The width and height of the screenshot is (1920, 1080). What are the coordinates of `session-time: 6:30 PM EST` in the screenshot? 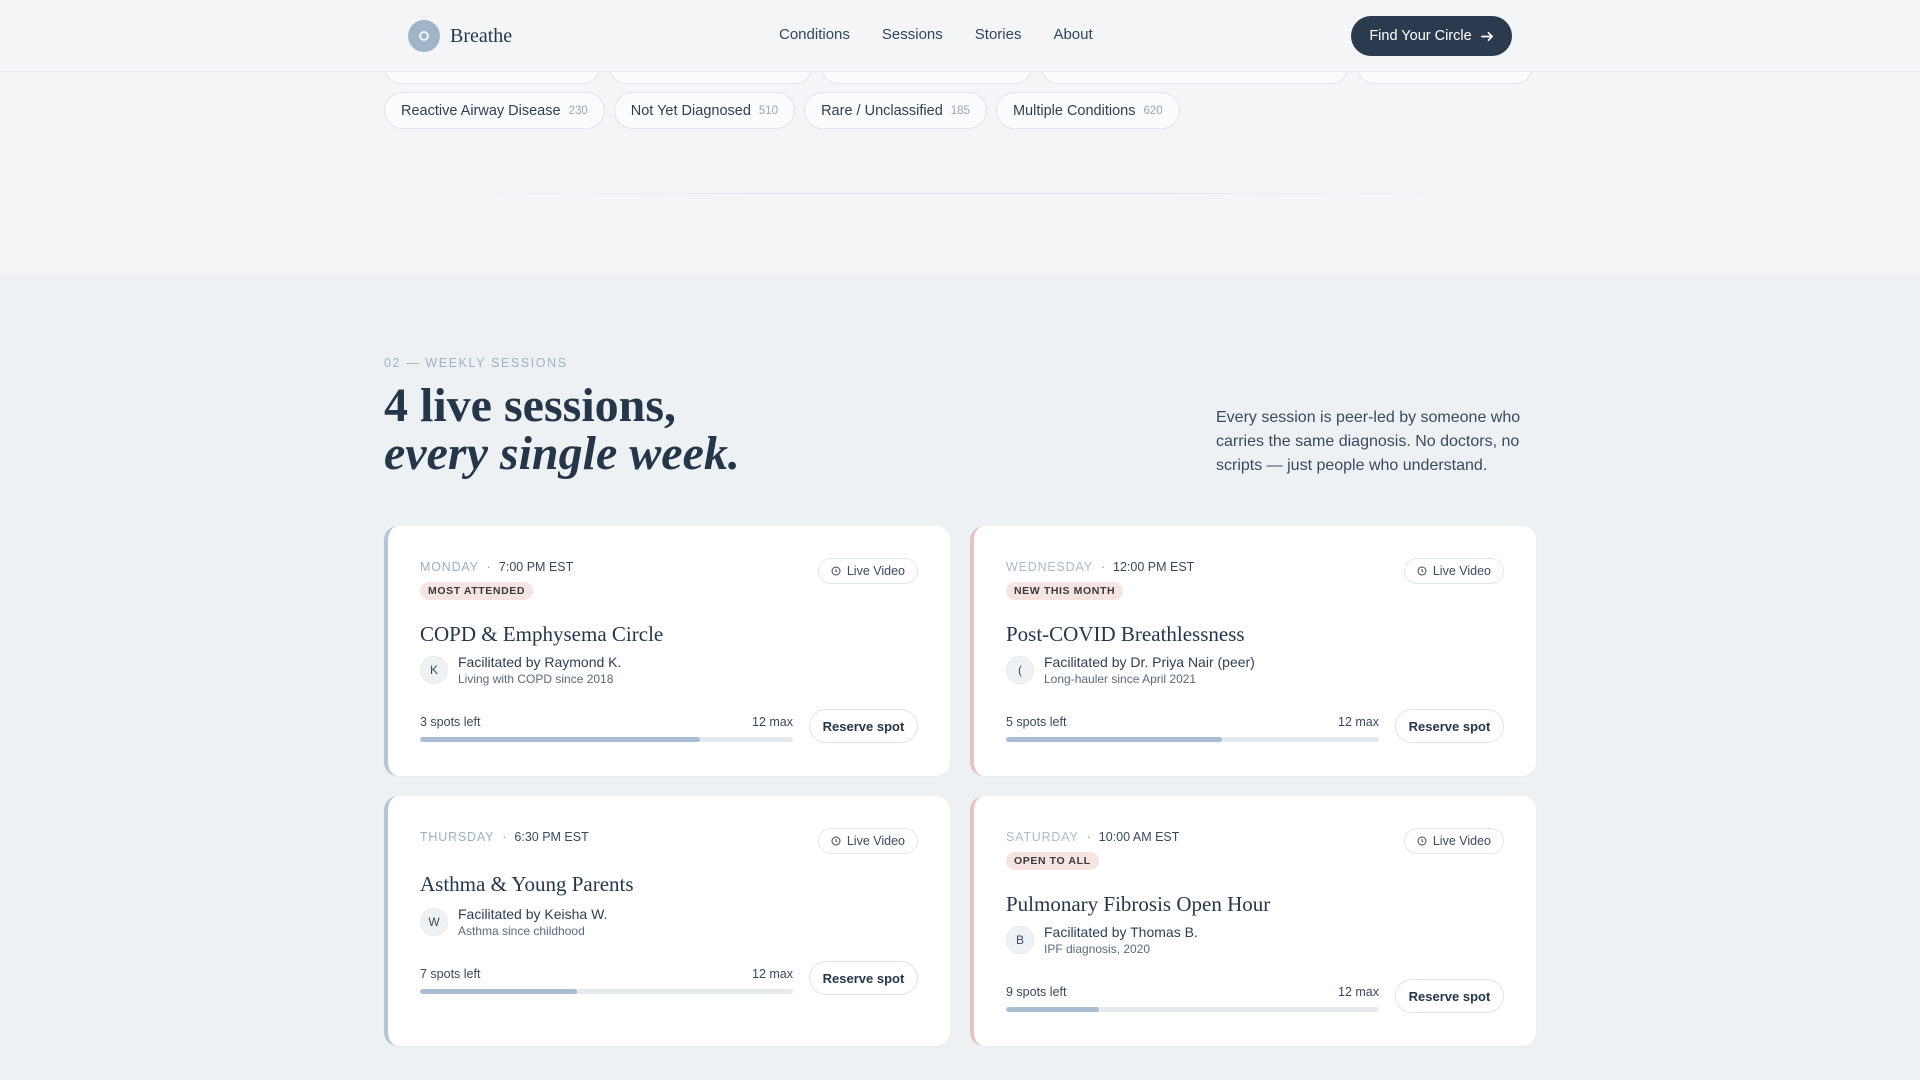 It's located at (551, 837).